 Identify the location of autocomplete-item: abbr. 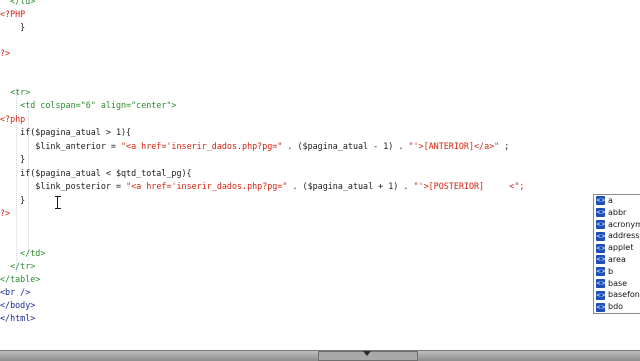
(617, 213).